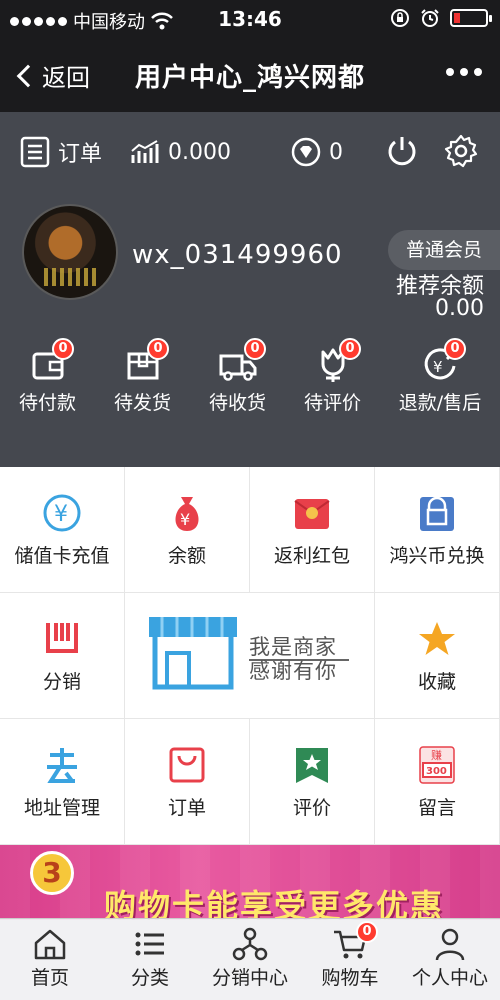  What do you see at coordinates (35, 152) in the screenshot?
I see `order-list-icon` at bounding box center [35, 152].